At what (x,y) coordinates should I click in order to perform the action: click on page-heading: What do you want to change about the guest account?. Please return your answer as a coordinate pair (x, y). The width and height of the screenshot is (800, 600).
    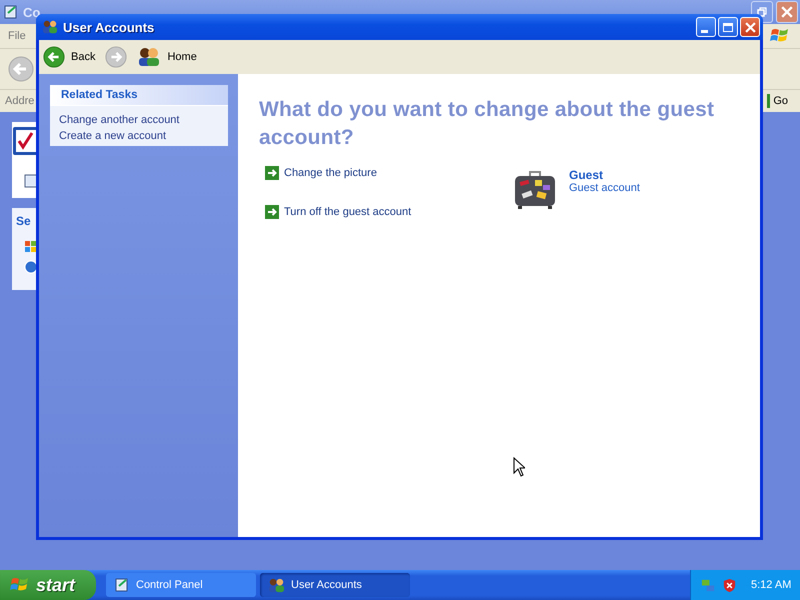
    Looking at the image, I should click on (487, 124).